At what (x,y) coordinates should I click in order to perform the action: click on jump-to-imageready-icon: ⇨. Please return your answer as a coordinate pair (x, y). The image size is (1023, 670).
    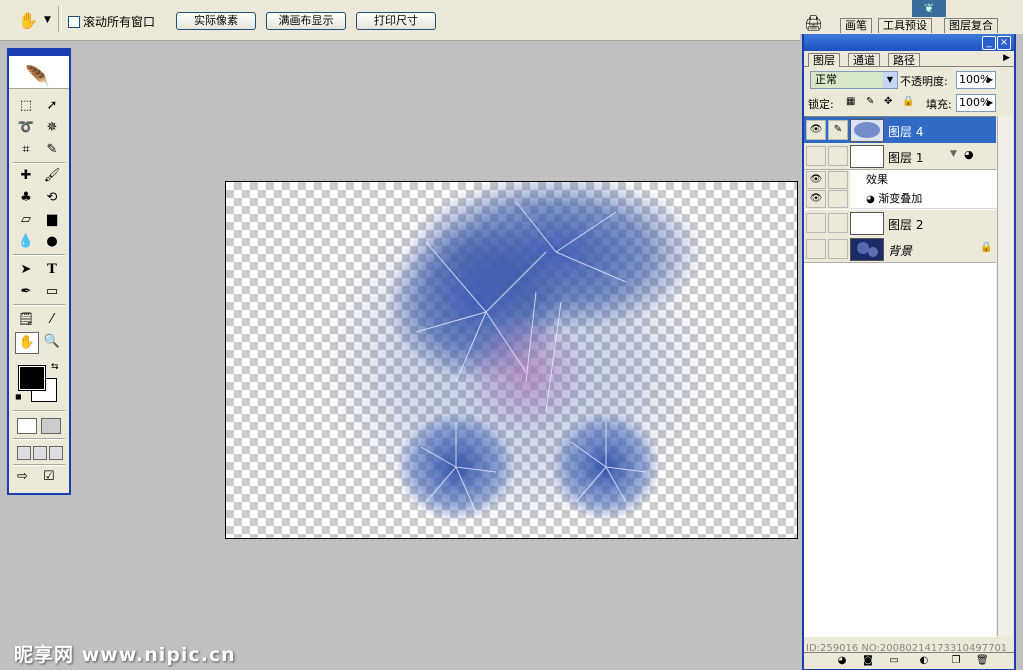
    Looking at the image, I should click on (22, 476).